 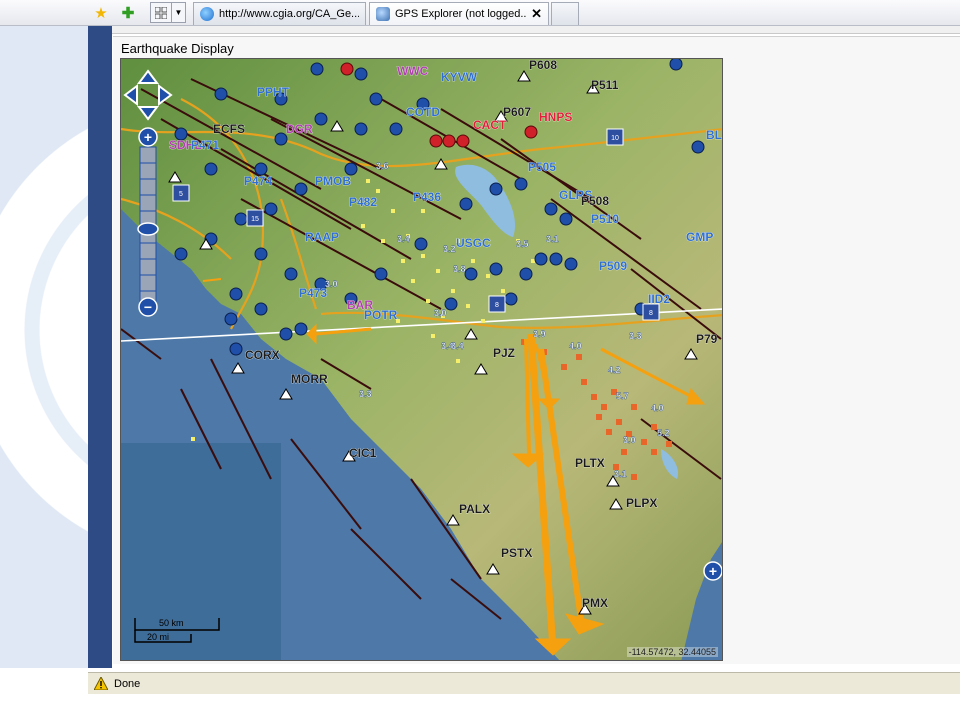 What do you see at coordinates (322, 237) in the screenshot?
I see `station-label: RAAP` at bounding box center [322, 237].